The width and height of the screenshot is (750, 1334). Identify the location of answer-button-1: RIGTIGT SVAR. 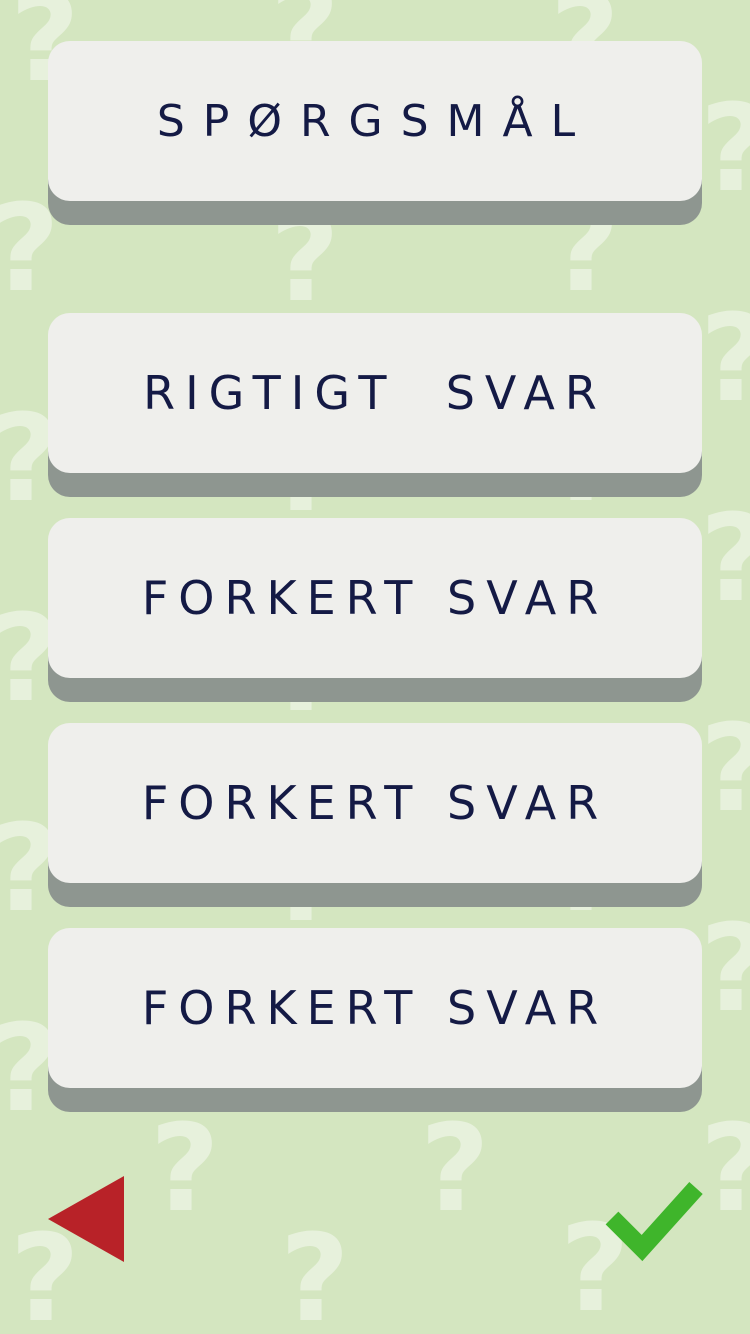
(375, 393).